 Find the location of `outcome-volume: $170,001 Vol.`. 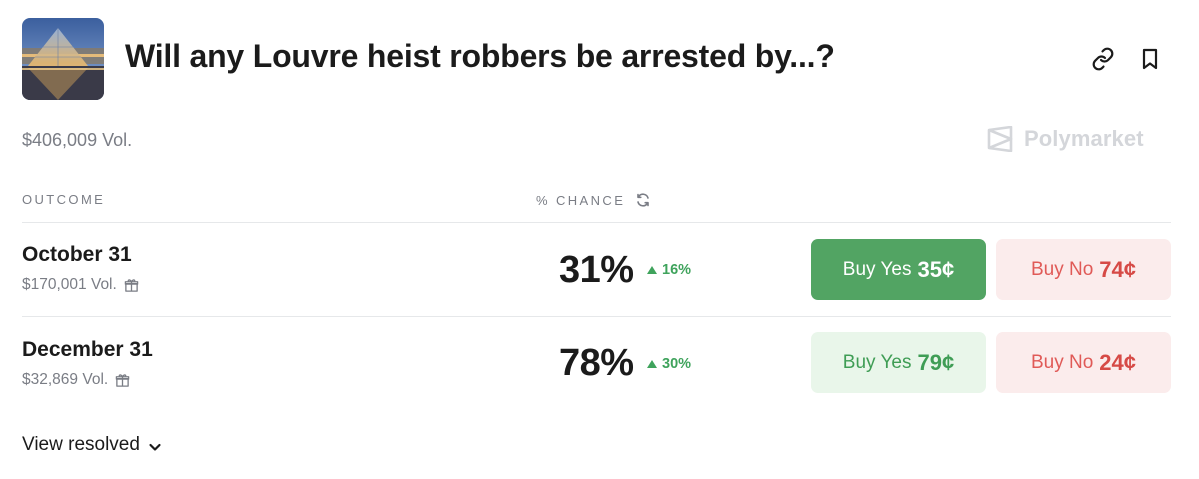

outcome-volume: $170,001 Vol. is located at coordinates (80, 285).